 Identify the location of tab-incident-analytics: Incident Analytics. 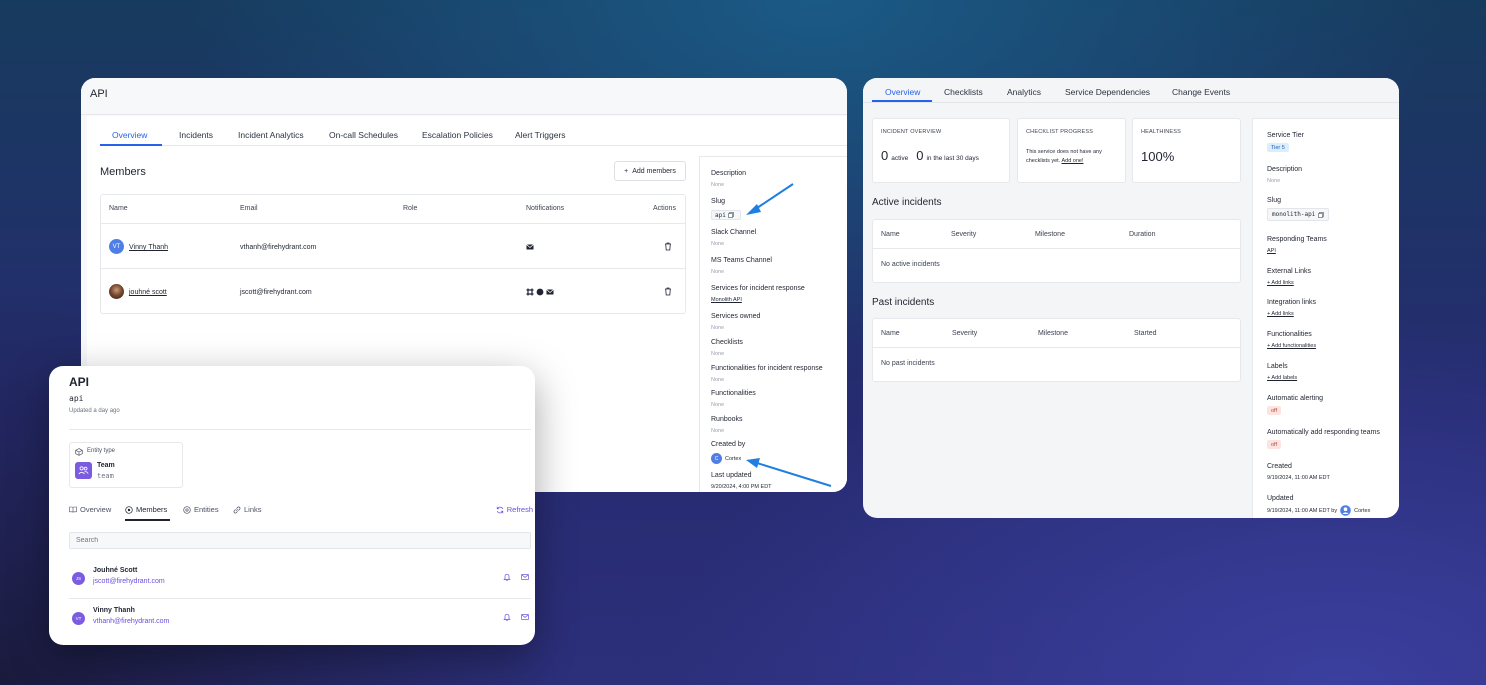
(271, 135).